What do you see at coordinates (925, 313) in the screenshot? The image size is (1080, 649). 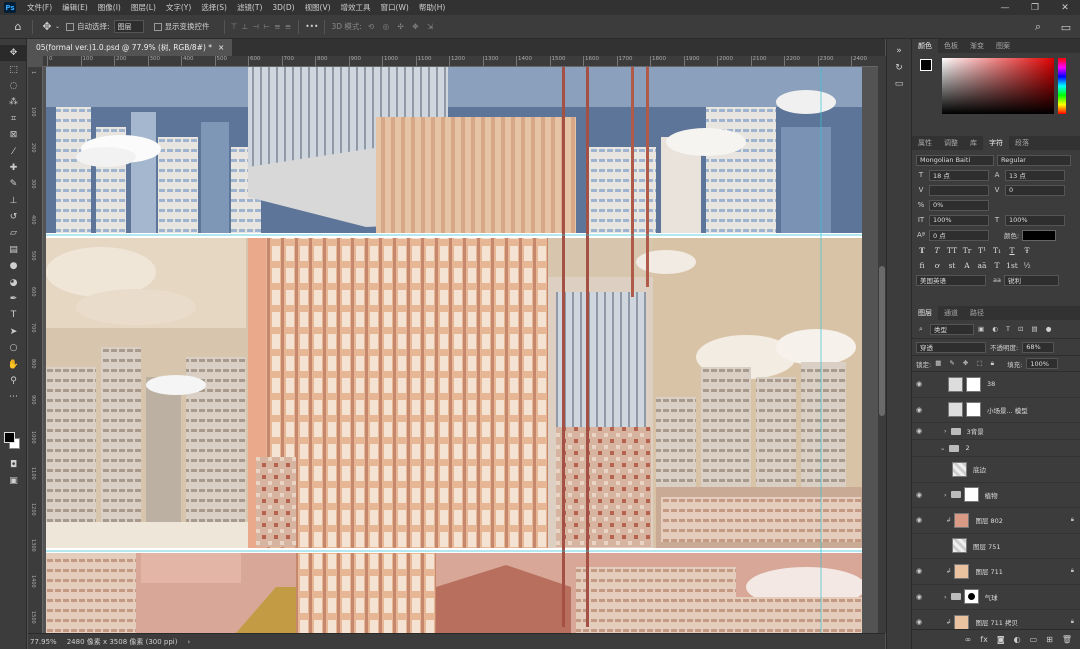 I see `tab-layers: 图层` at bounding box center [925, 313].